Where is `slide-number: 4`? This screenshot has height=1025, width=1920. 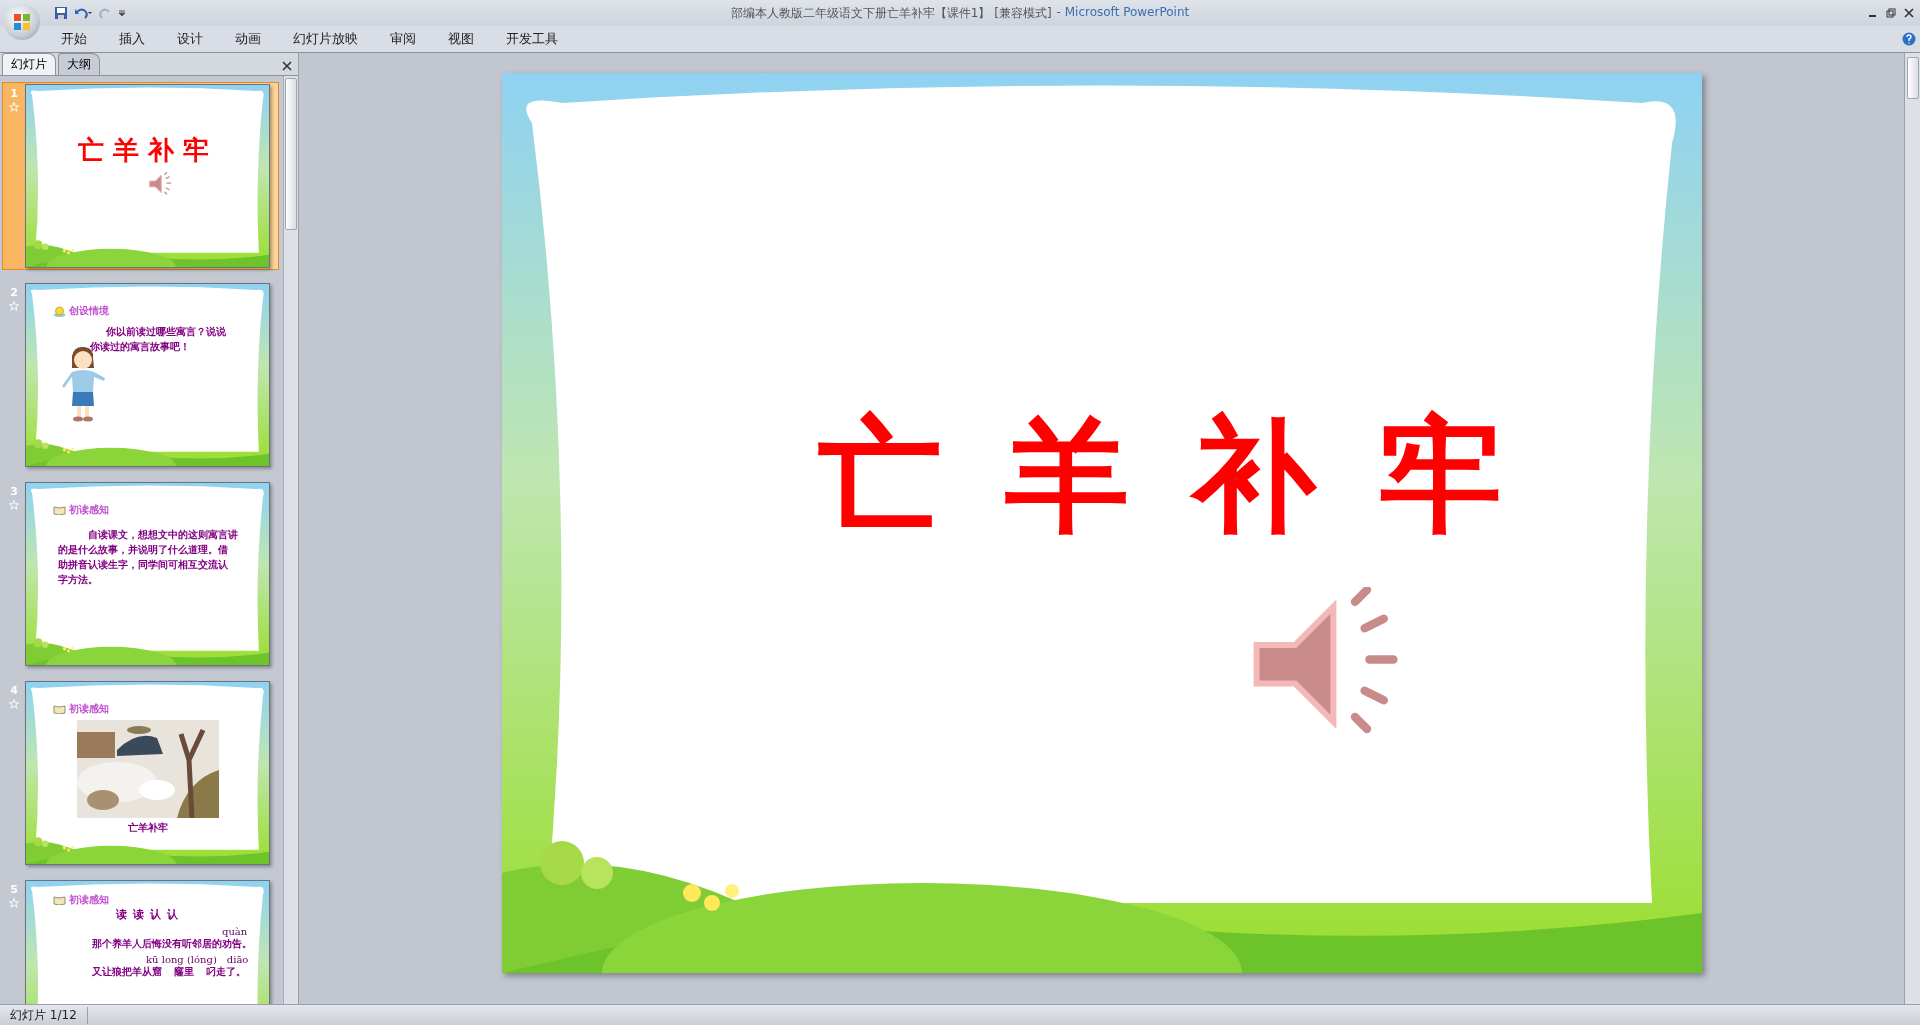
slide-number: 4 is located at coordinates (14, 690).